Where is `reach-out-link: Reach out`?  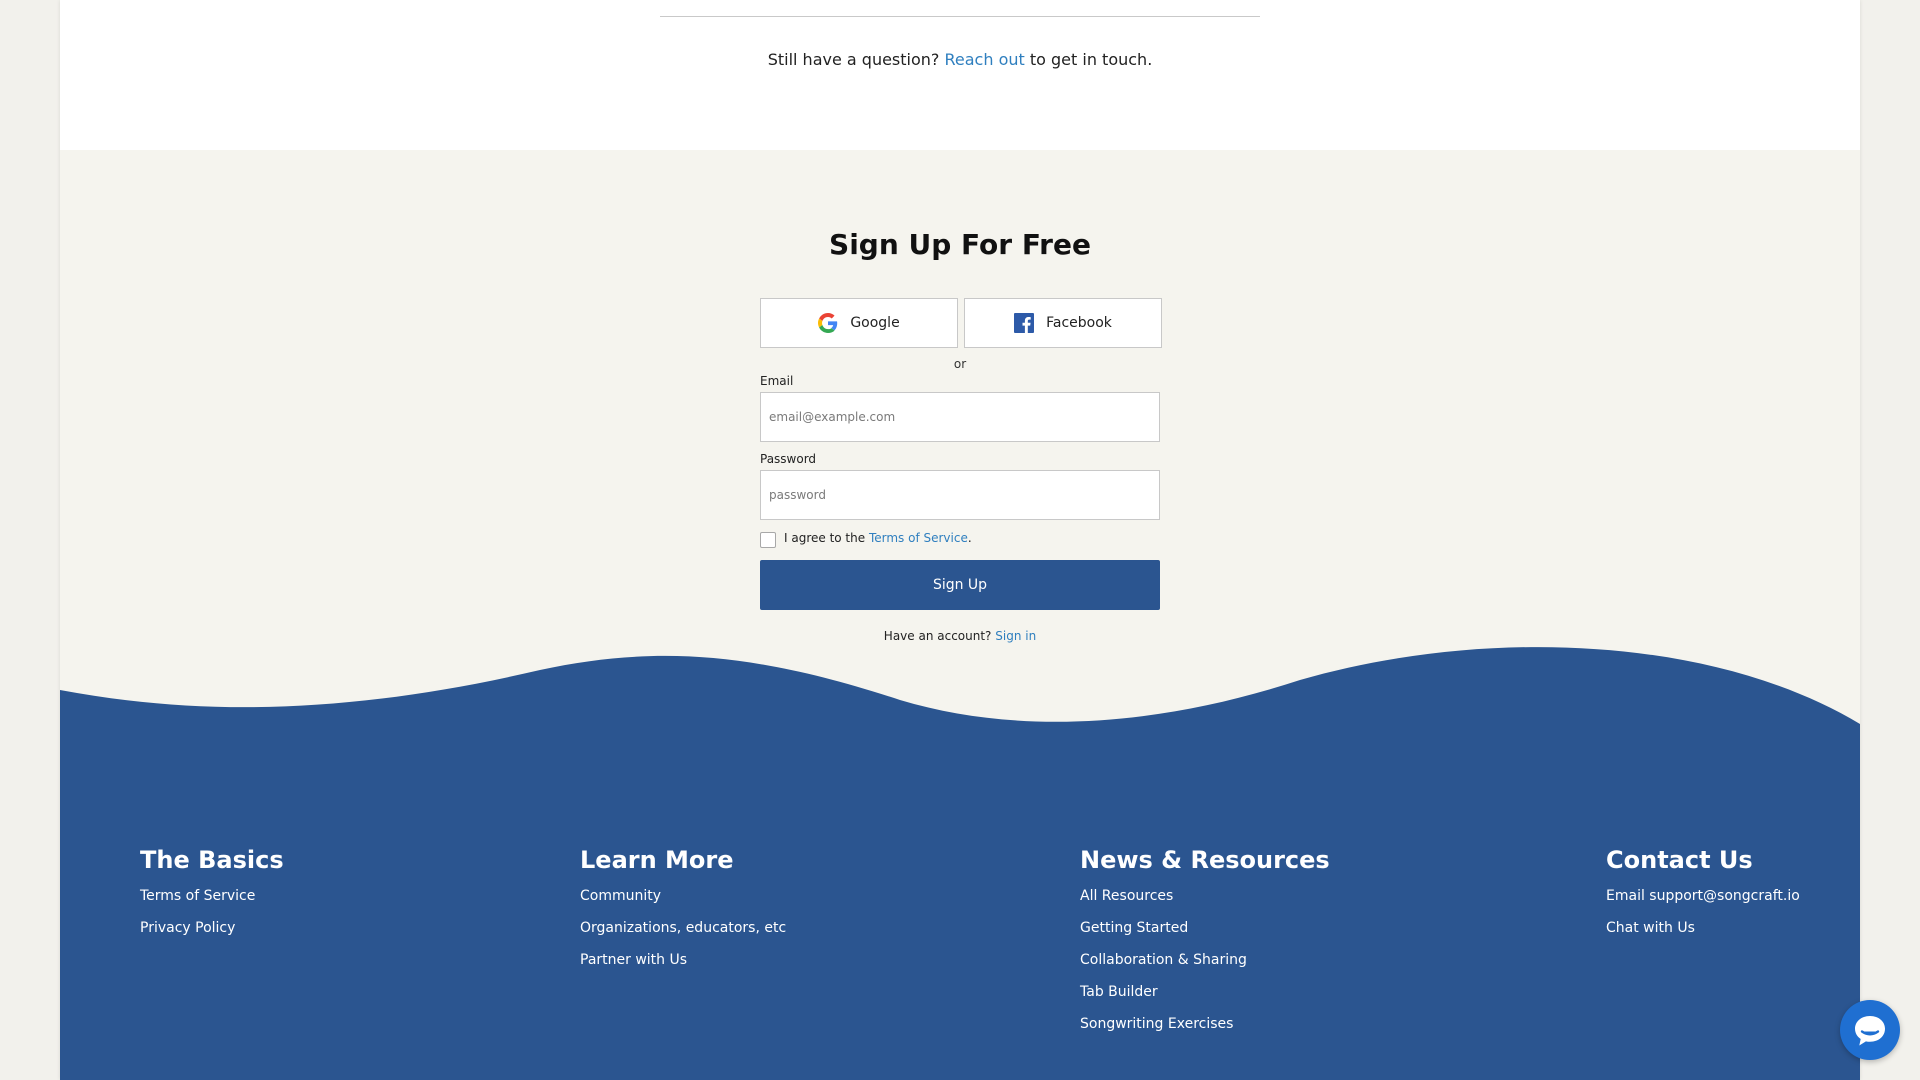 reach-out-link: Reach out is located at coordinates (985, 59).